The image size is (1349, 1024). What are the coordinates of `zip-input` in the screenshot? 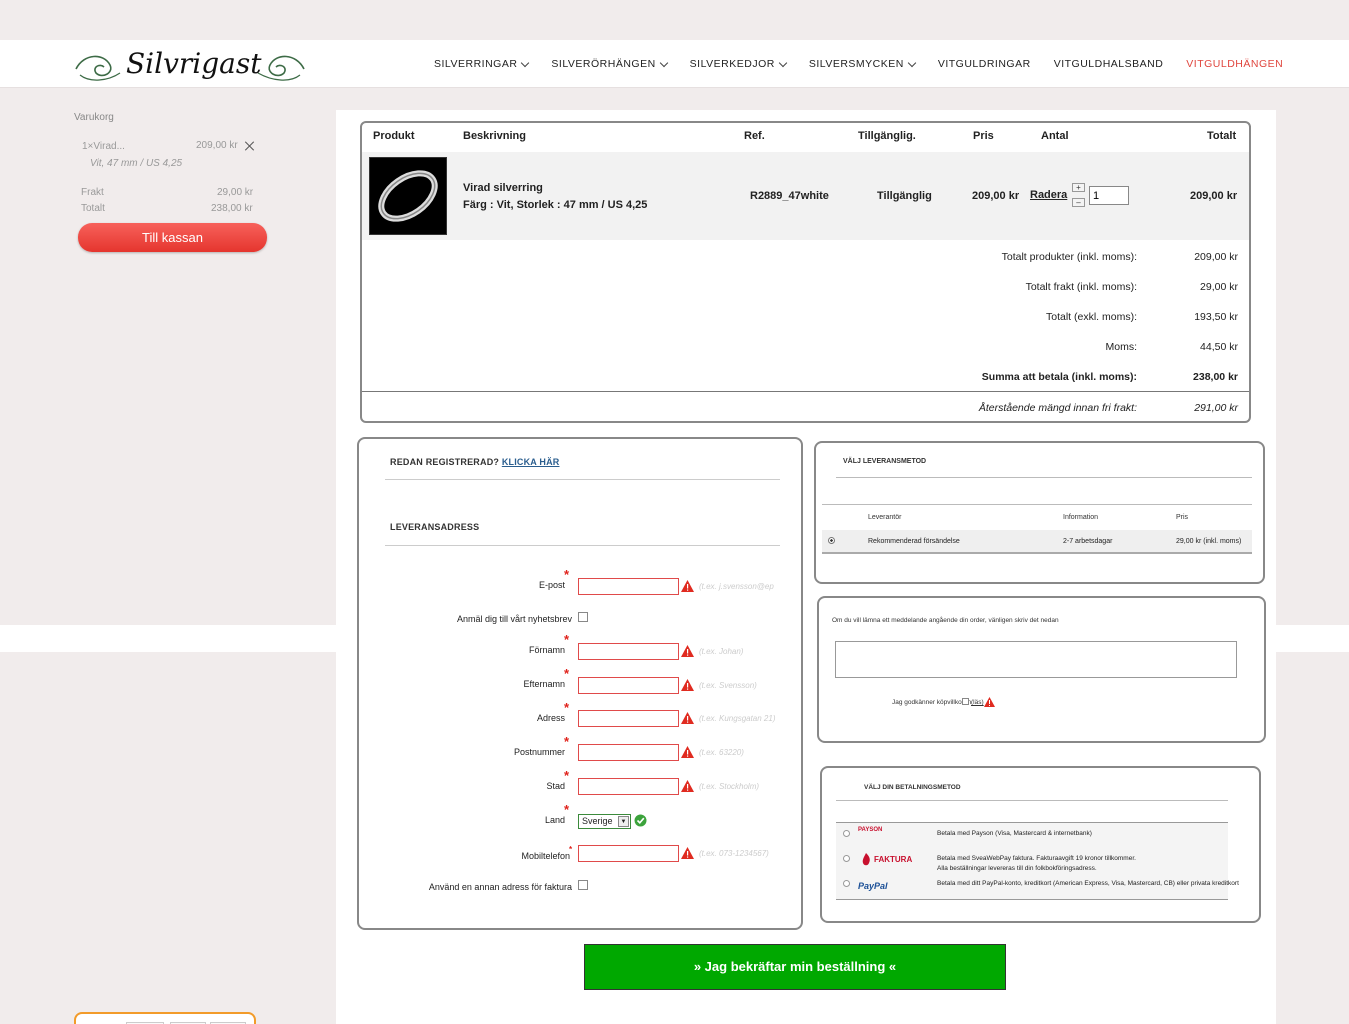 It's located at (628, 752).